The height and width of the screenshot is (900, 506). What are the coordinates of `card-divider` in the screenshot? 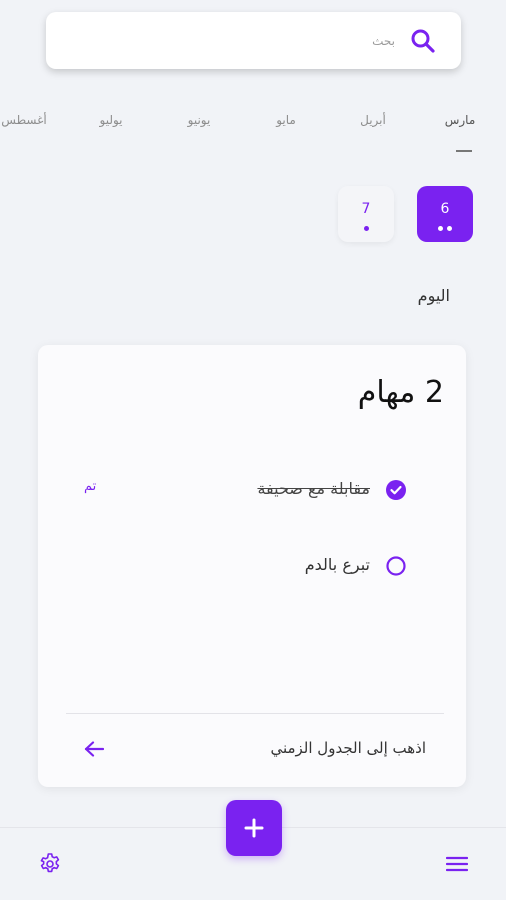 It's located at (255, 713).